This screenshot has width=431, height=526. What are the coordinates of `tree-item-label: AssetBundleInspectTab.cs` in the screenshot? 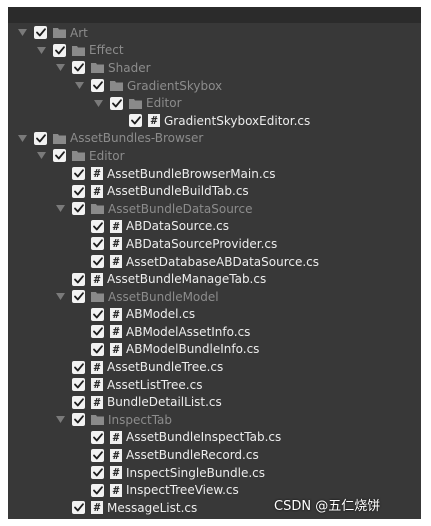 It's located at (204, 437).